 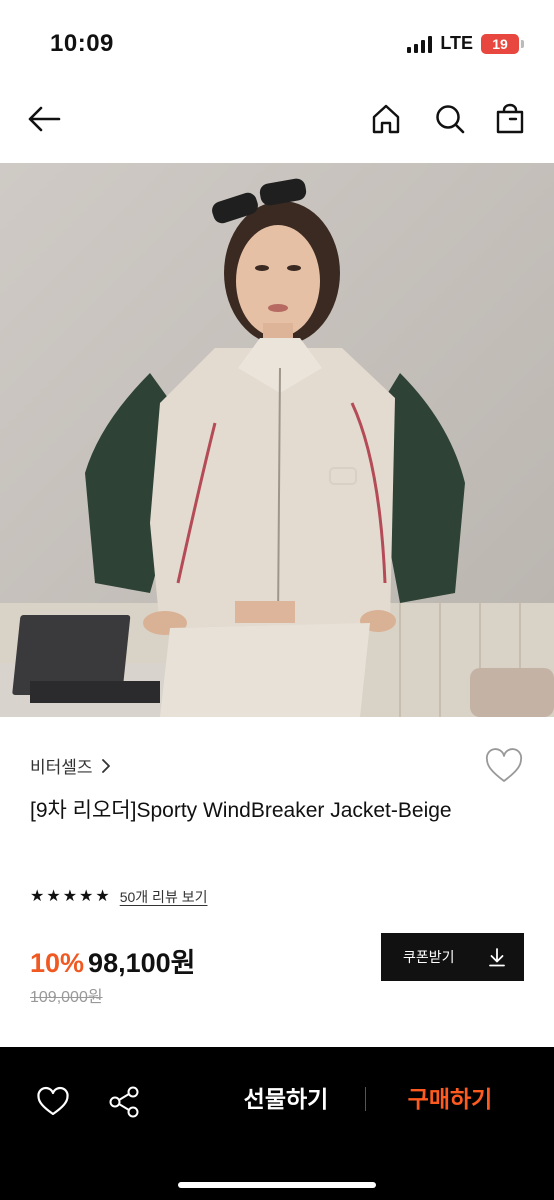 I want to click on rating-row: ★ ★ ★ ★ ★ 50개 리뷰 보기, so click(x=118, y=897).